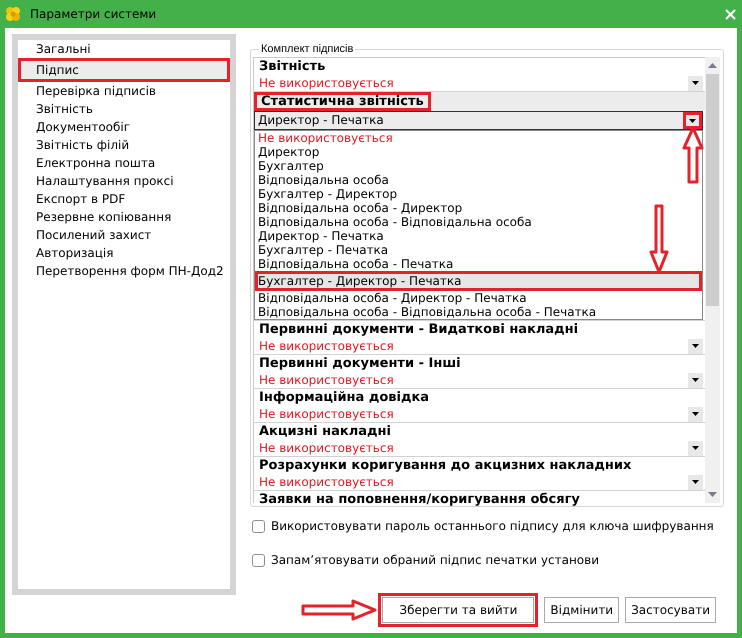  I want to click on dropdown-option: Директор, so click(288, 152).